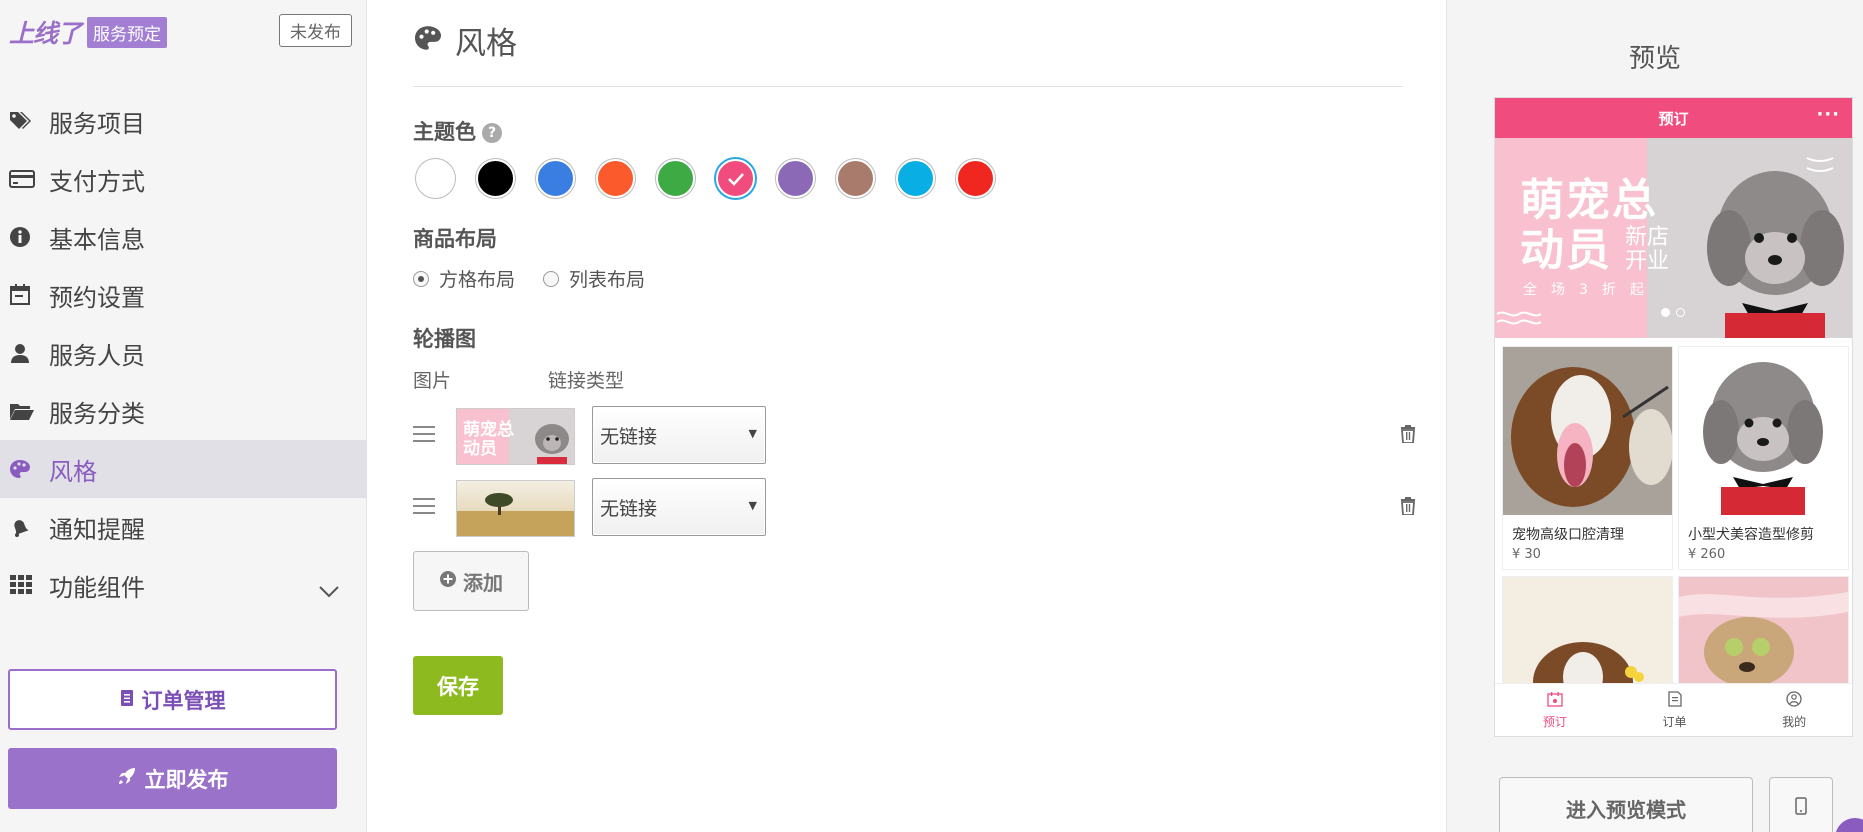 The height and width of the screenshot is (832, 1863). What do you see at coordinates (183, 237) in the screenshot?
I see `sidebar-item-basic-info: 基本信息` at bounding box center [183, 237].